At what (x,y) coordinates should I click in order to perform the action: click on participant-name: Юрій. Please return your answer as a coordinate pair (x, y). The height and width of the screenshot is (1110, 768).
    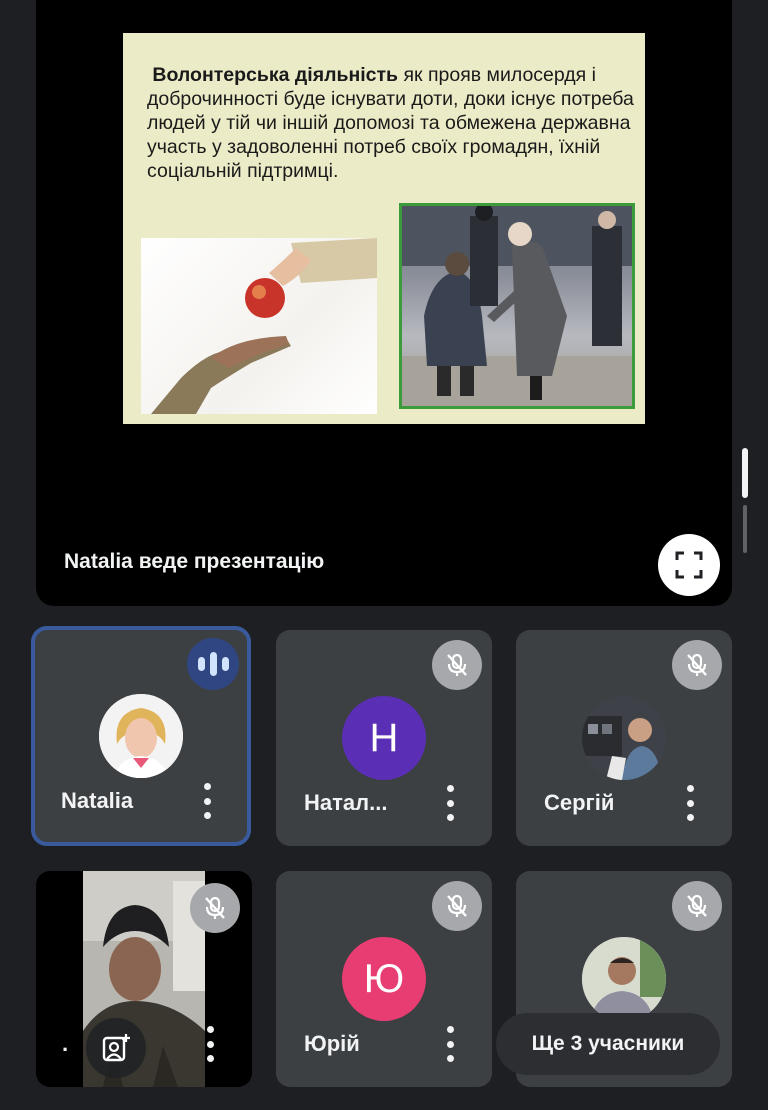
    Looking at the image, I should click on (332, 1043).